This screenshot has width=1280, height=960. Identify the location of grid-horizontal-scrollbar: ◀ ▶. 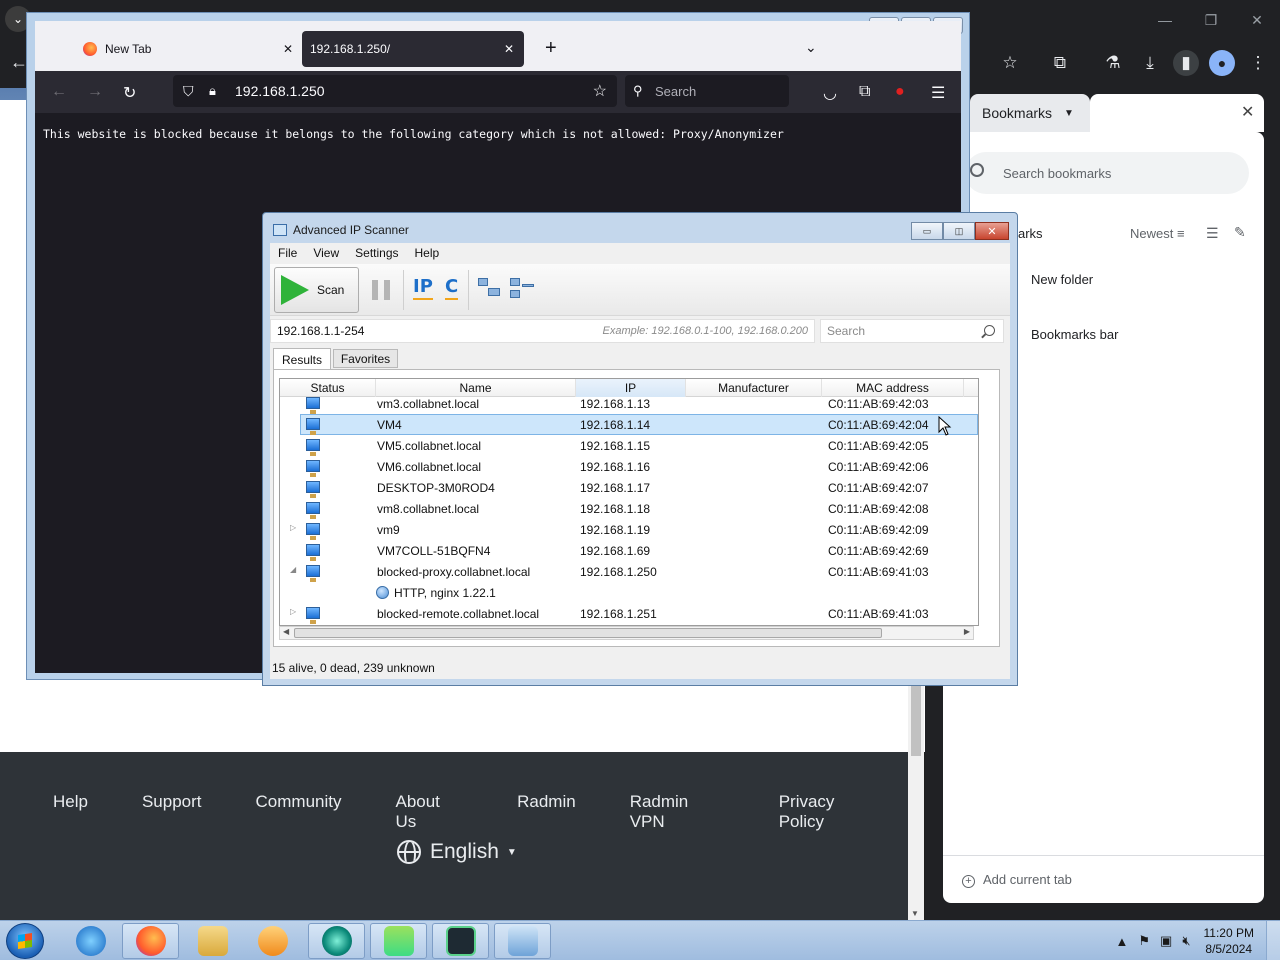
(626, 633).